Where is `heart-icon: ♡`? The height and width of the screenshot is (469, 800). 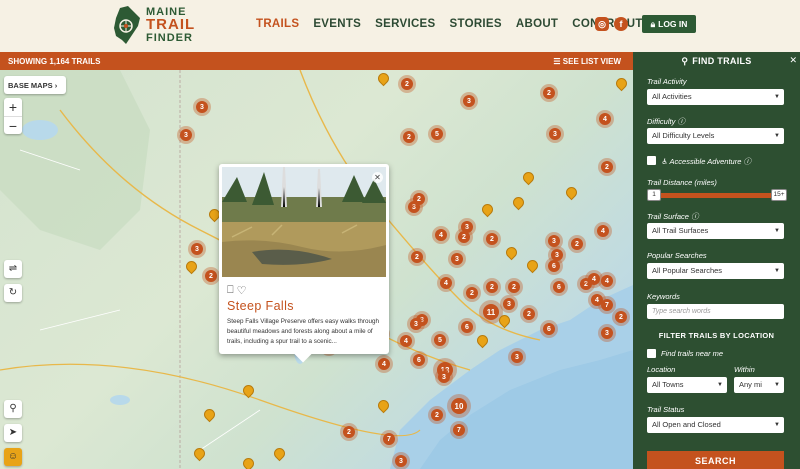 heart-icon: ♡ is located at coordinates (242, 290).